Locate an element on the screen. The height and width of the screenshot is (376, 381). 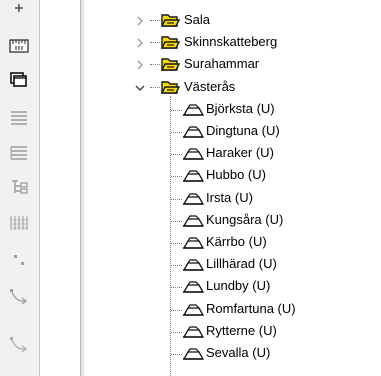
tree-node-label: Rytterne (U) is located at coordinates (241, 330).